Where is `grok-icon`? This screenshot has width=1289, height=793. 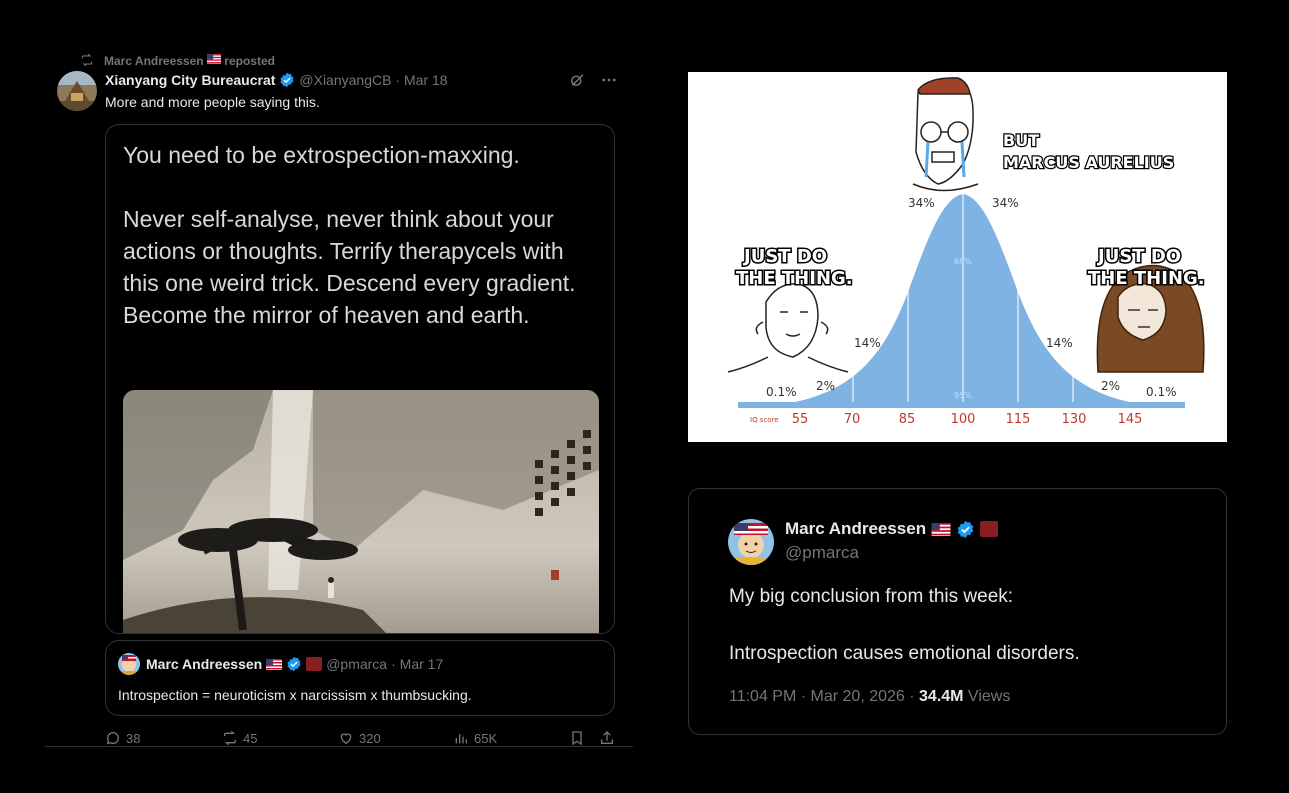
grok-icon is located at coordinates (577, 80).